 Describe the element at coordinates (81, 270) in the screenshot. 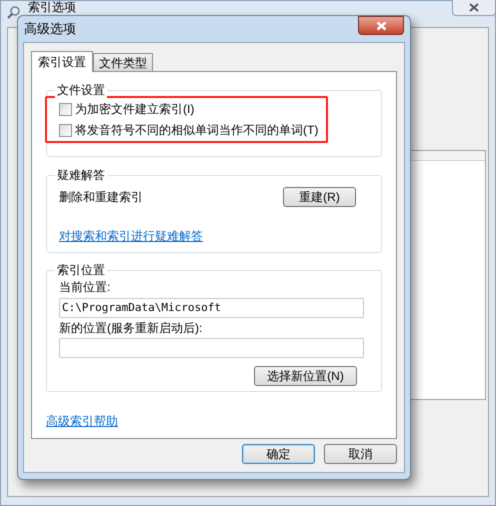

I see `group-title: 索引位置` at that location.